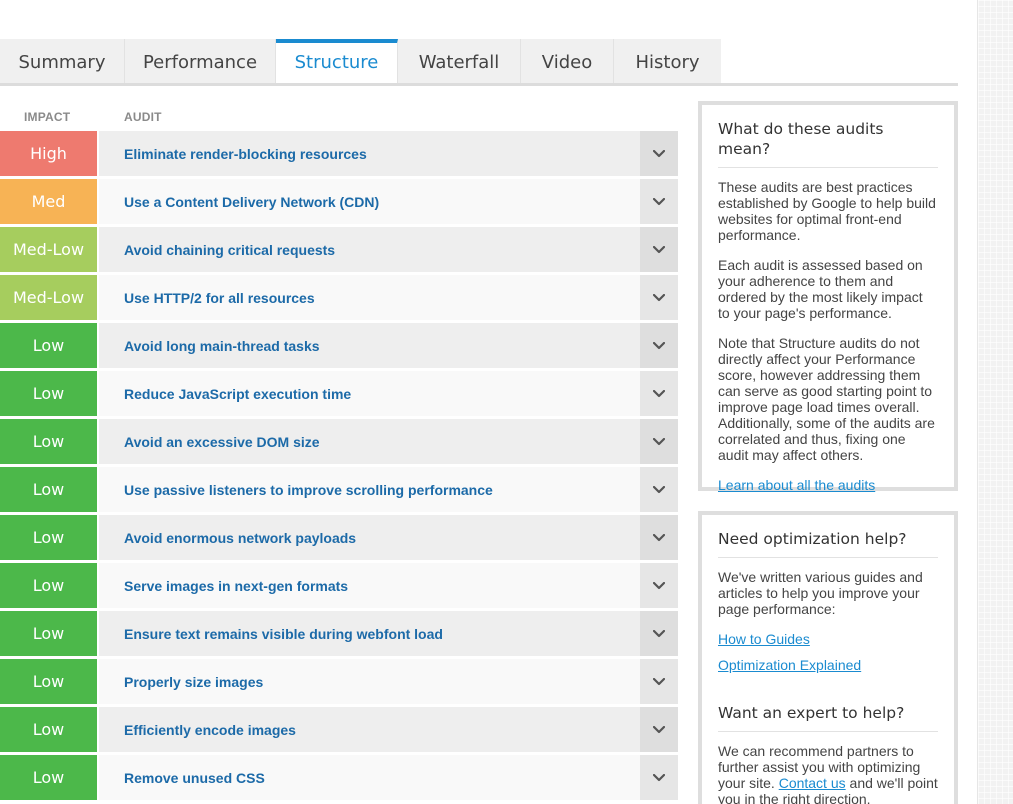  What do you see at coordinates (388, 249) in the screenshot?
I see `audit-item: Avoid chaining critical requests` at bounding box center [388, 249].